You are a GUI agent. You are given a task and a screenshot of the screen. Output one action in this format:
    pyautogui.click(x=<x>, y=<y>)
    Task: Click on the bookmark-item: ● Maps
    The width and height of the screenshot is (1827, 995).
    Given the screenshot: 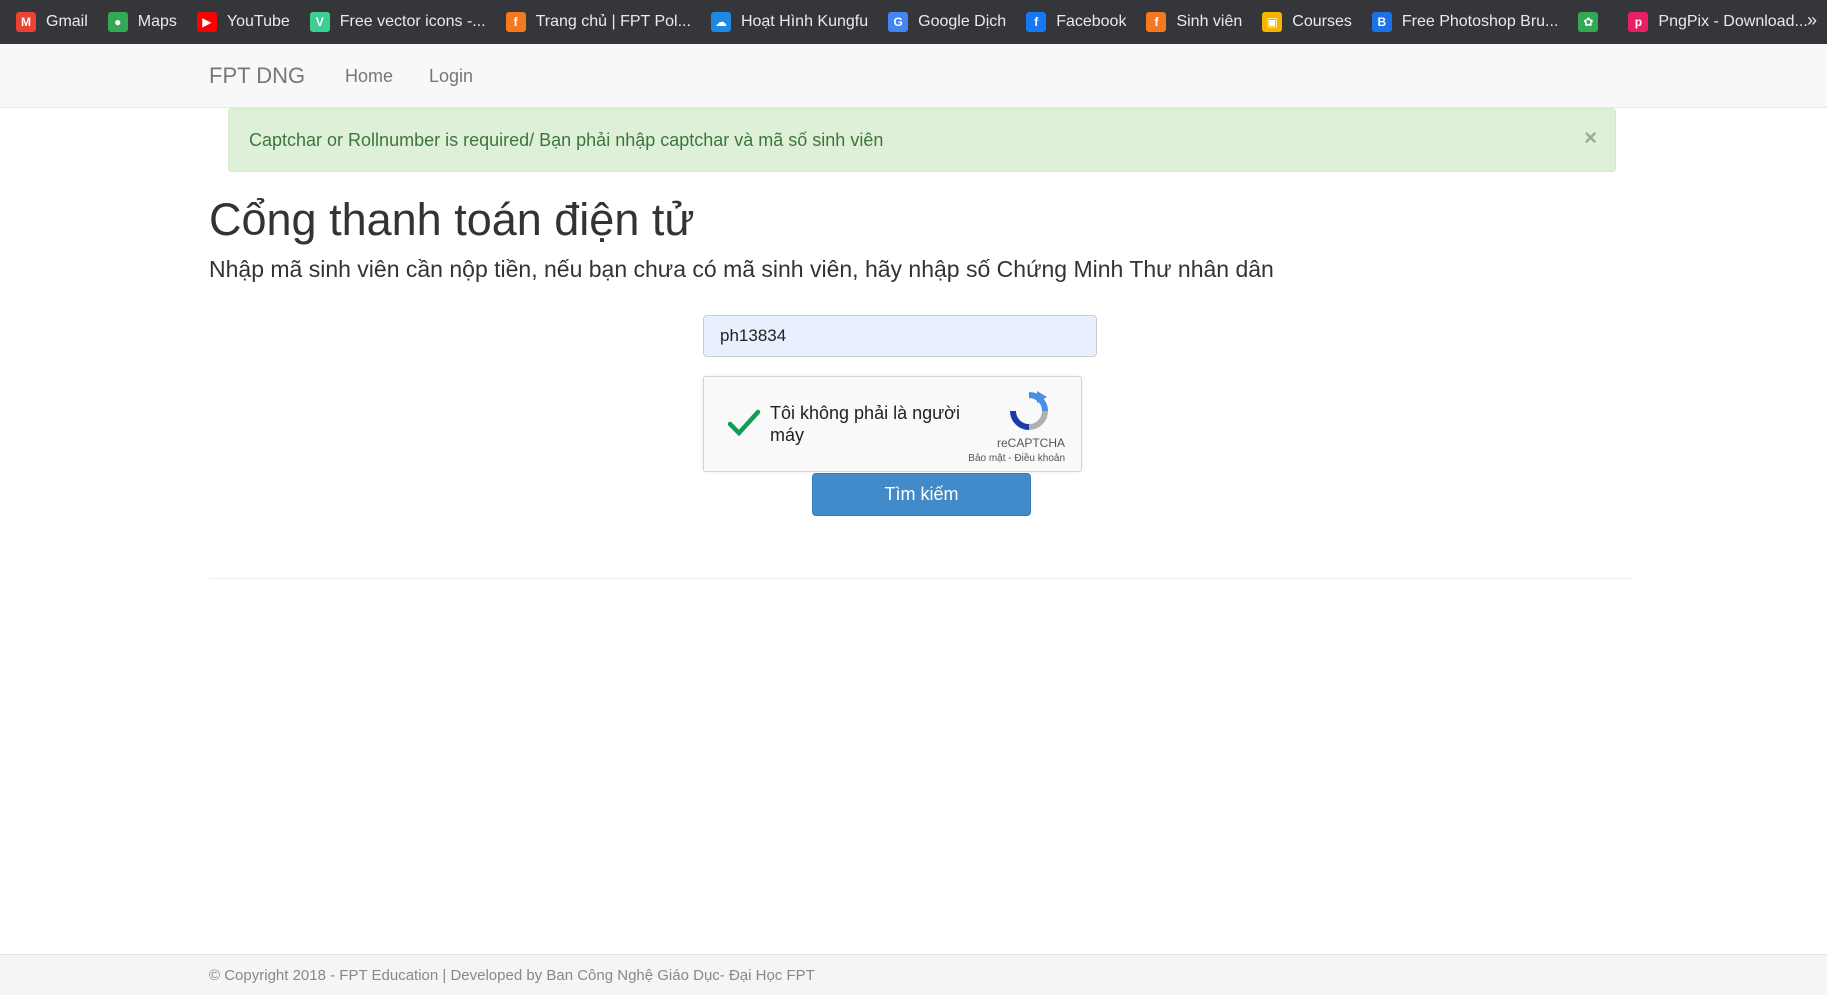 What is the action you would take?
    pyautogui.click(x=142, y=22)
    